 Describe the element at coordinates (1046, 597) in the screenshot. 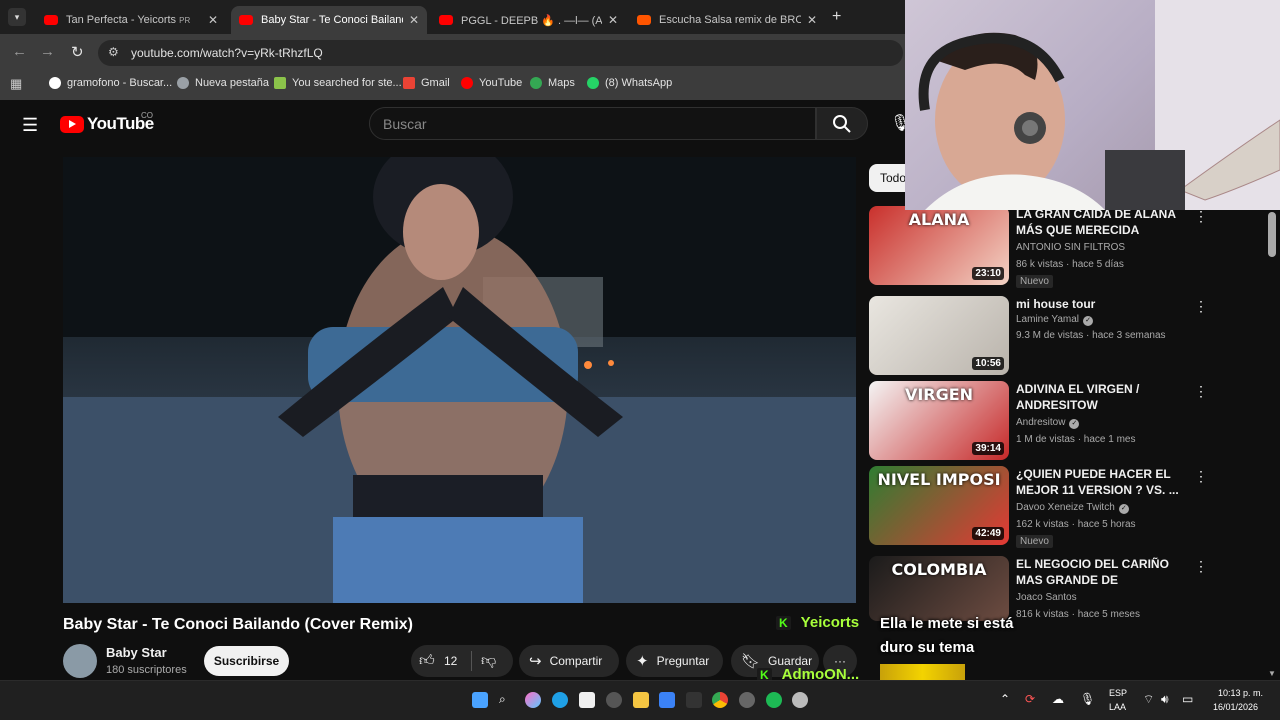

I see `recommendation-channel: Joaco Santos` at that location.